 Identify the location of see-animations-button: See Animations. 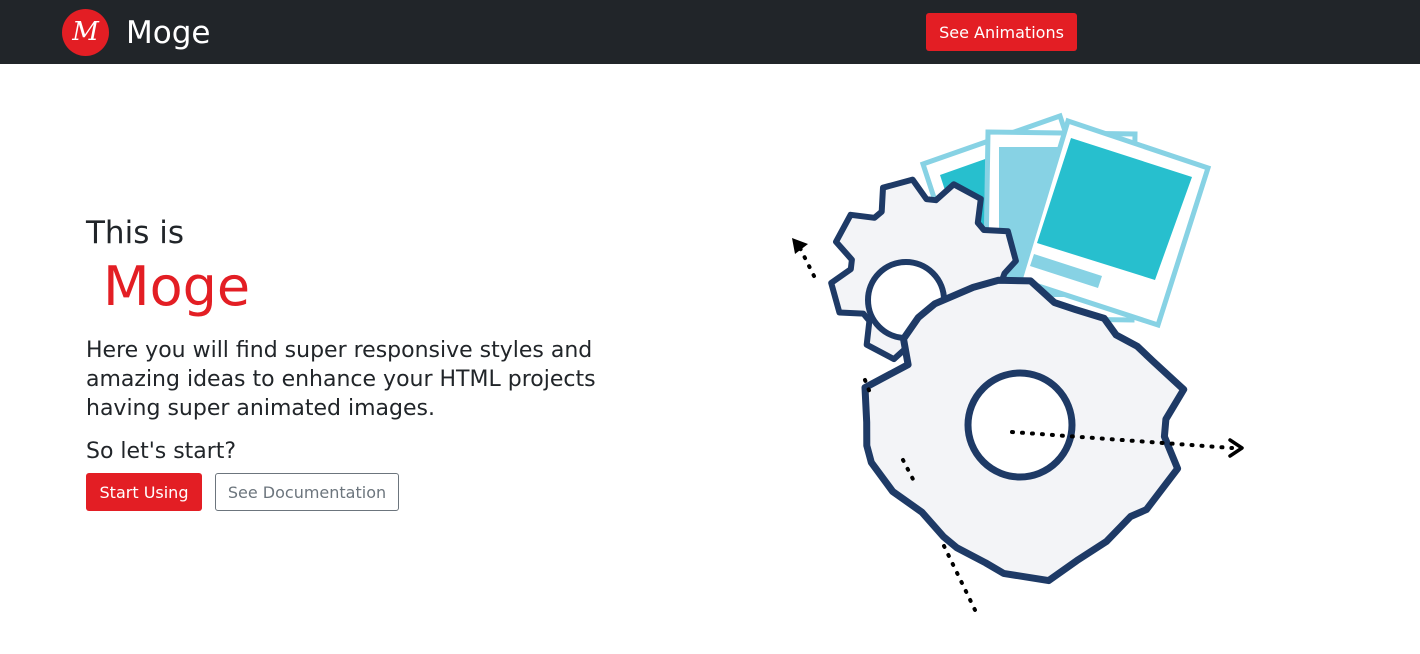
(1001, 32).